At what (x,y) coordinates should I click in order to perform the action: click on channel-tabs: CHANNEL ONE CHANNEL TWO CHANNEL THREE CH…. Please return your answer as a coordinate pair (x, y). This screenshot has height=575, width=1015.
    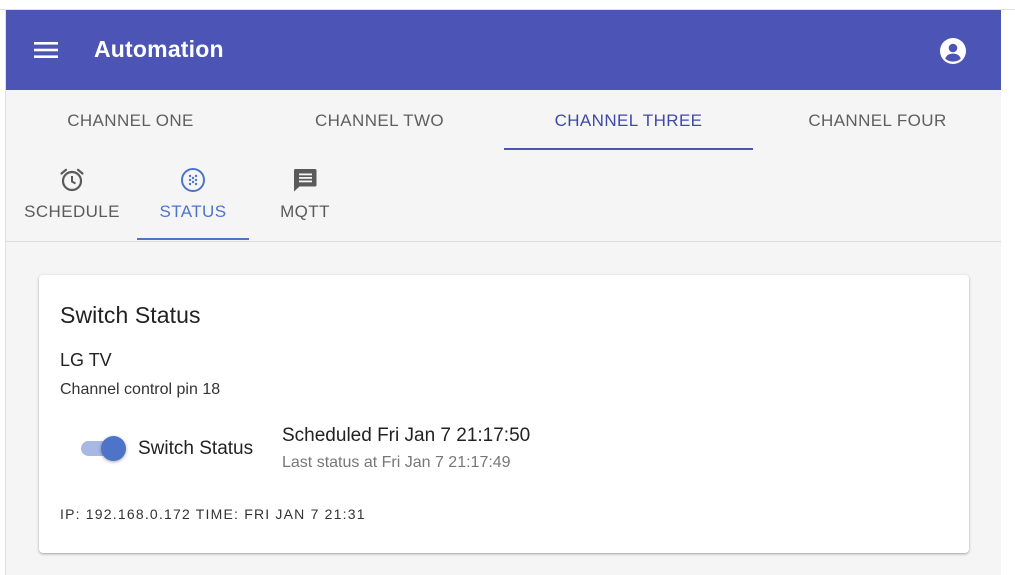
    Looking at the image, I should click on (503, 121).